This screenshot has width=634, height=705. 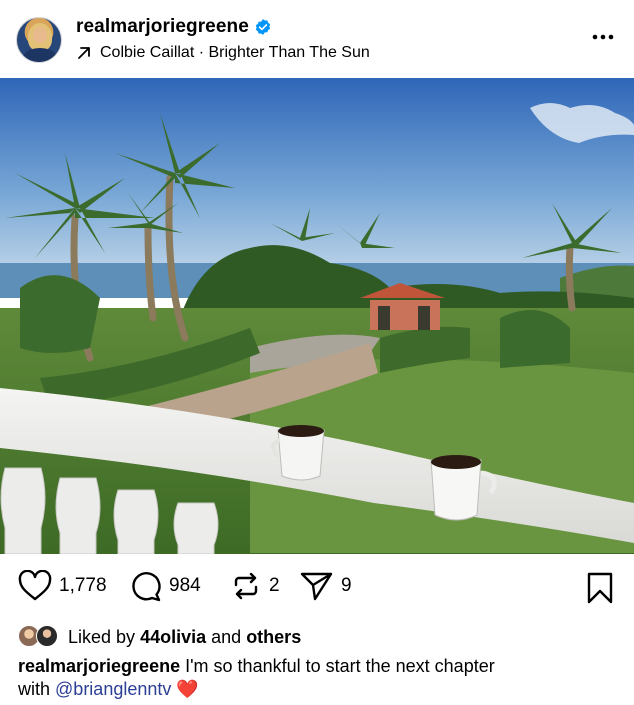 I want to click on audio-row: Colbie Caillat · Brighter Than The Sun, so click(x=223, y=53).